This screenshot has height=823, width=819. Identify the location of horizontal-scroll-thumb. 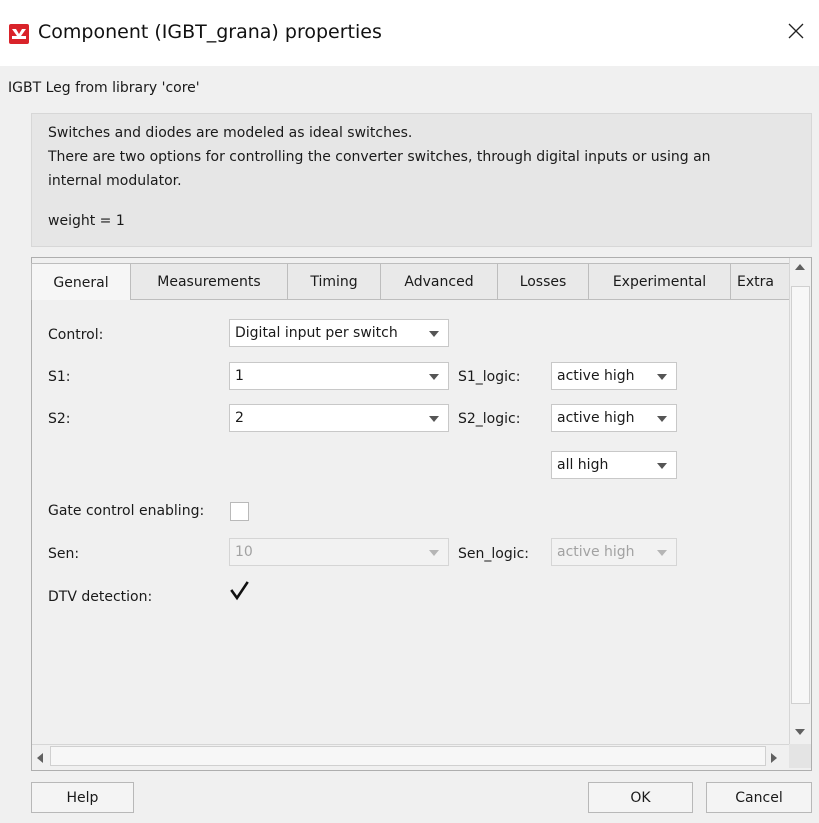
(408, 756).